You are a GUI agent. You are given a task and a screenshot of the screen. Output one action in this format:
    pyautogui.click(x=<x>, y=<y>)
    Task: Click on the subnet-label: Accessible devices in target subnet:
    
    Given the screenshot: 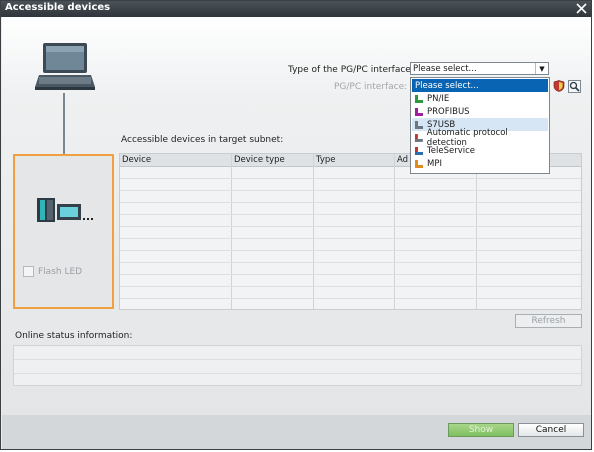 What is the action you would take?
    pyautogui.click(x=202, y=140)
    